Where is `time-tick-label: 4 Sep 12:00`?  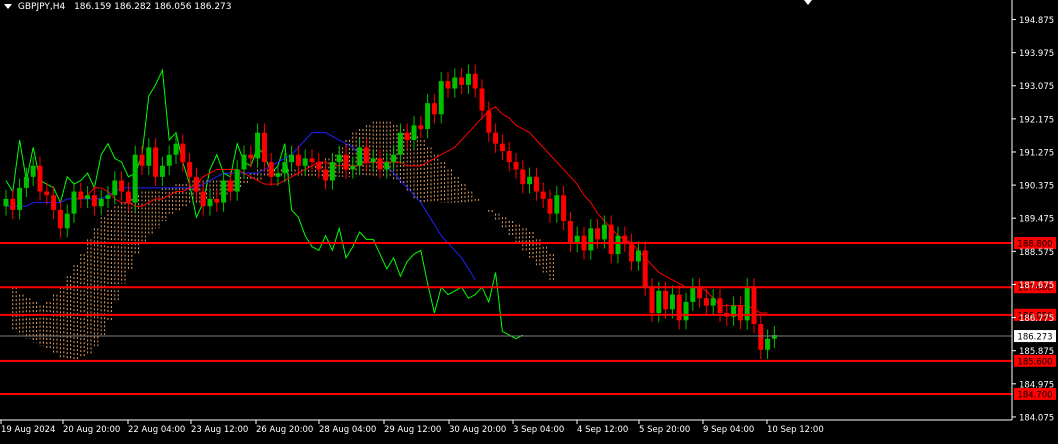 time-tick-label: 4 Sep 12:00 is located at coordinates (602, 430).